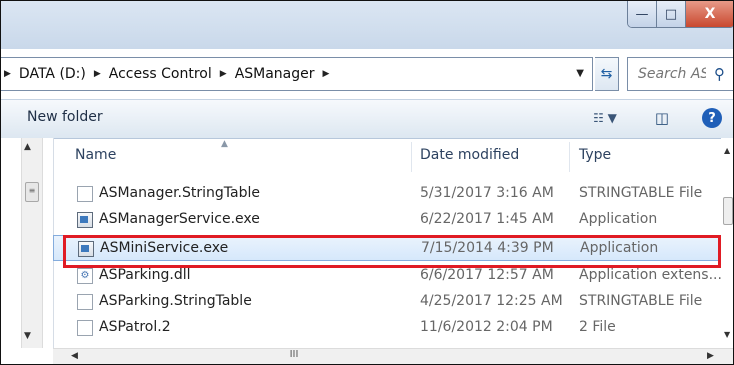  I want to click on scroll-right-icon: ▶, so click(710, 356).